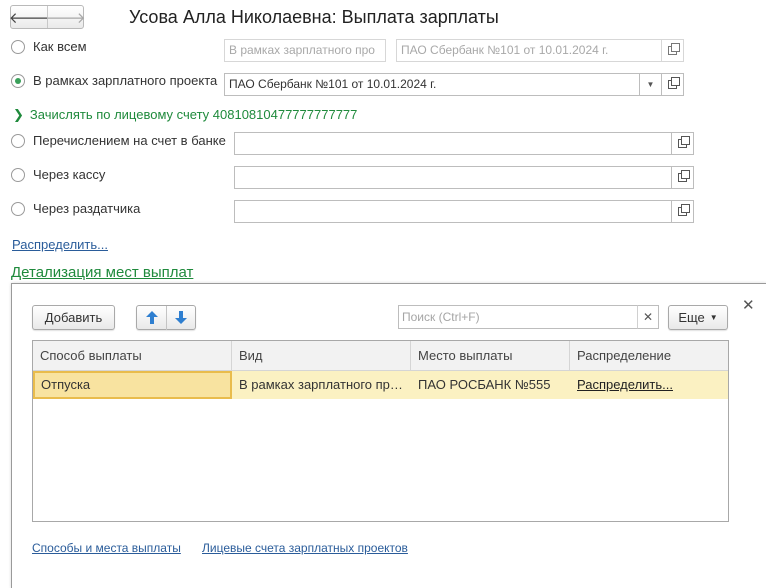 This screenshot has width=766, height=588. What do you see at coordinates (305, 548) in the screenshot?
I see `salary-accounts-link: Лицевые счета зарплатных проектов` at bounding box center [305, 548].